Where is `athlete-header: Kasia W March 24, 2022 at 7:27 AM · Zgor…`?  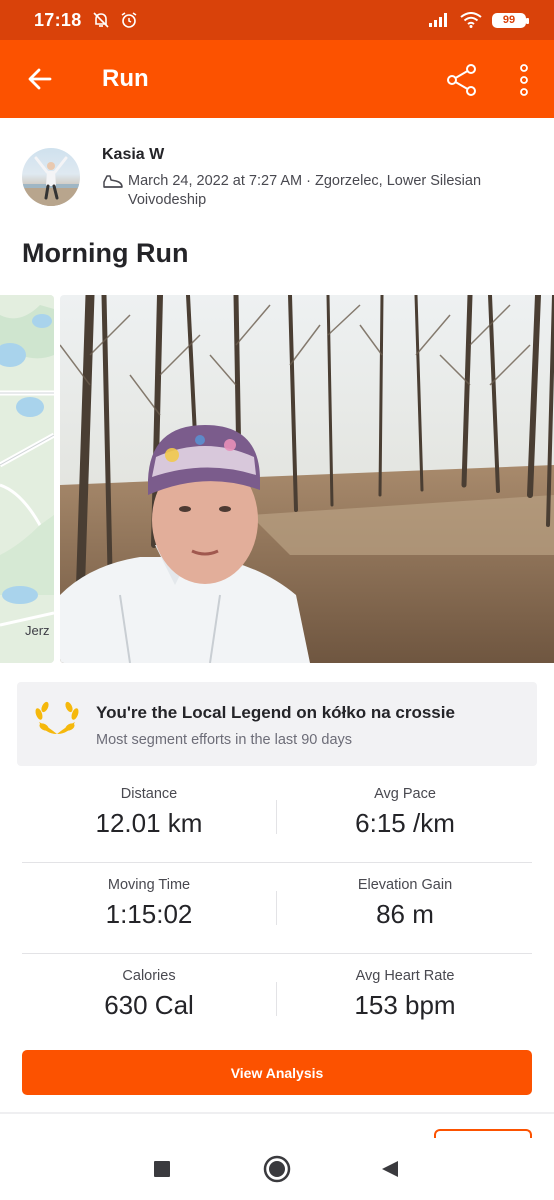
athlete-header: Kasia W March 24, 2022 at 7:27 AM · Zgor… is located at coordinates (277, 181).